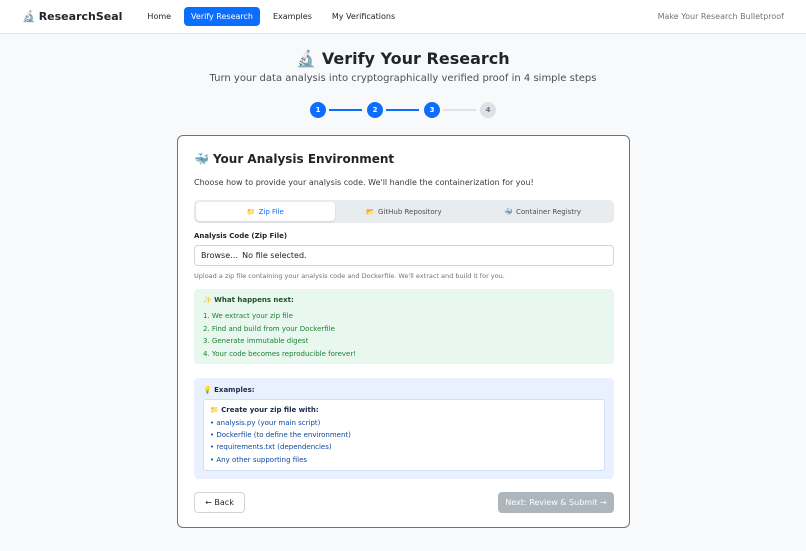 The height and width of the screenshot is (551, 806). I want to click on next-review-submit-button: Next: Review & Submit →, so click(556, 502).